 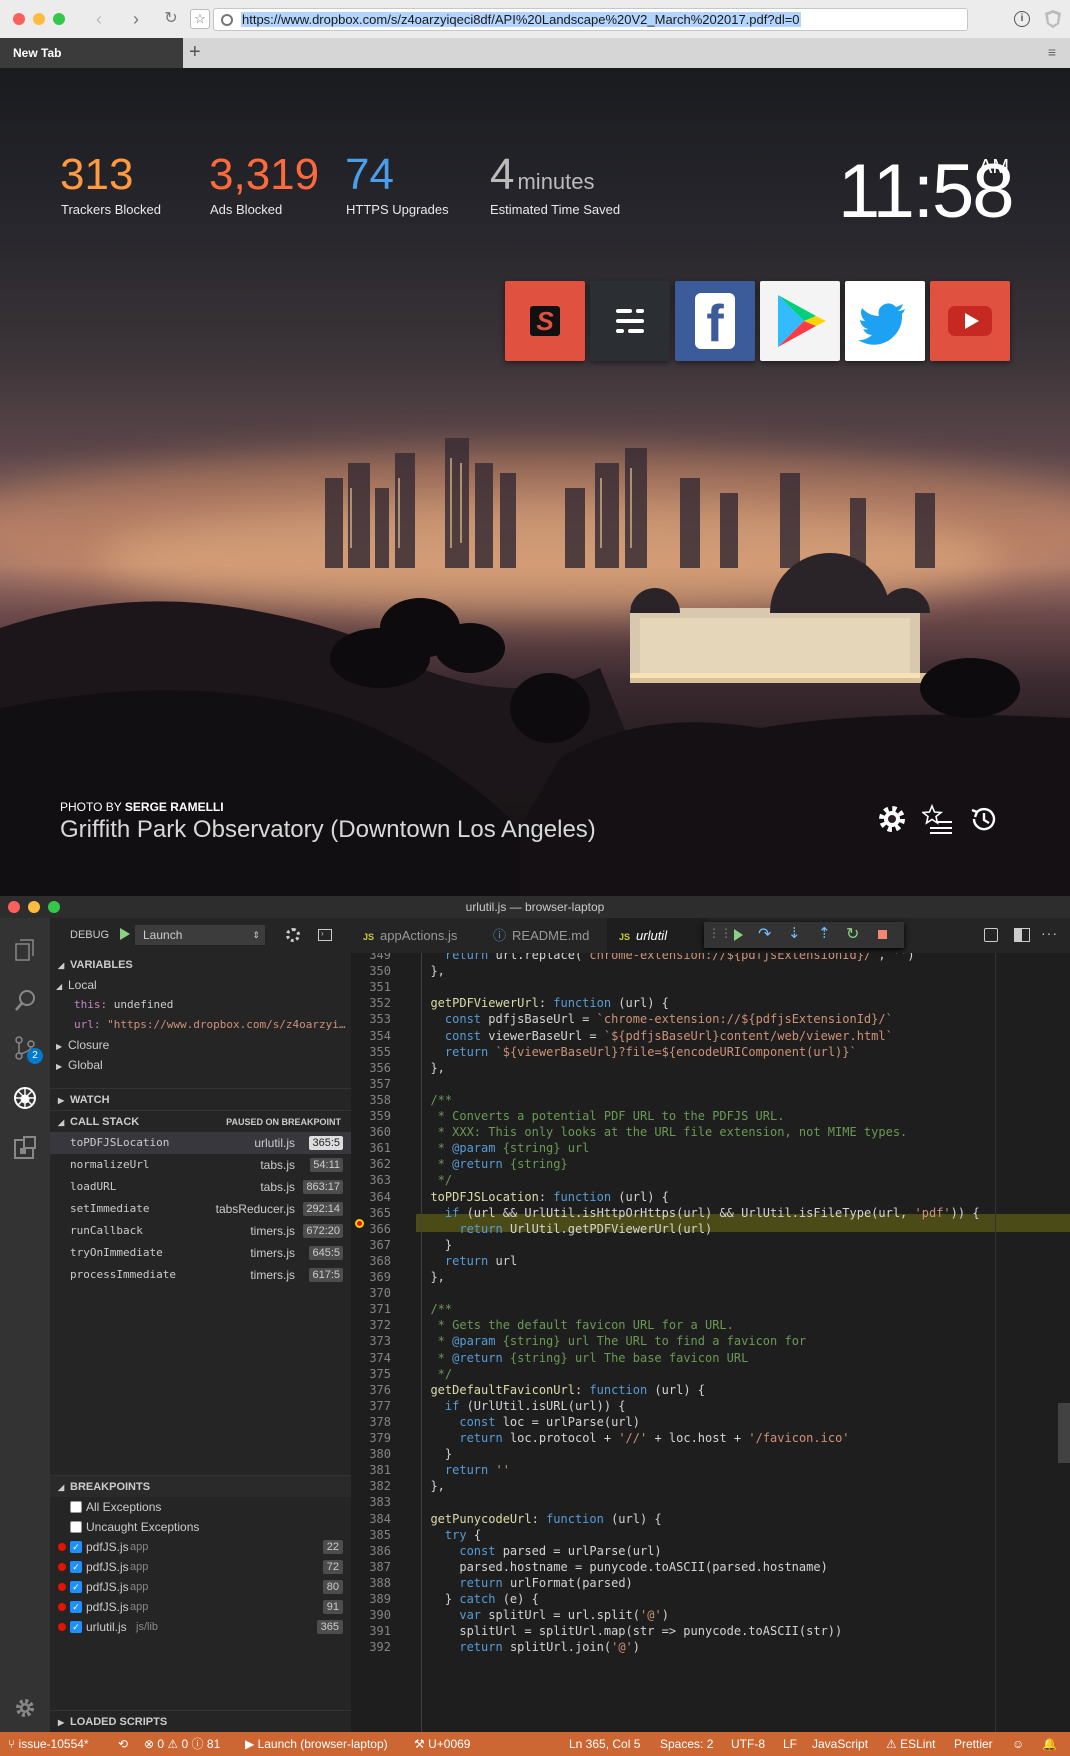 I want to click on callstack-frame: normalizeUrl tabs.js 54:11, so click(x=200, y=1165).